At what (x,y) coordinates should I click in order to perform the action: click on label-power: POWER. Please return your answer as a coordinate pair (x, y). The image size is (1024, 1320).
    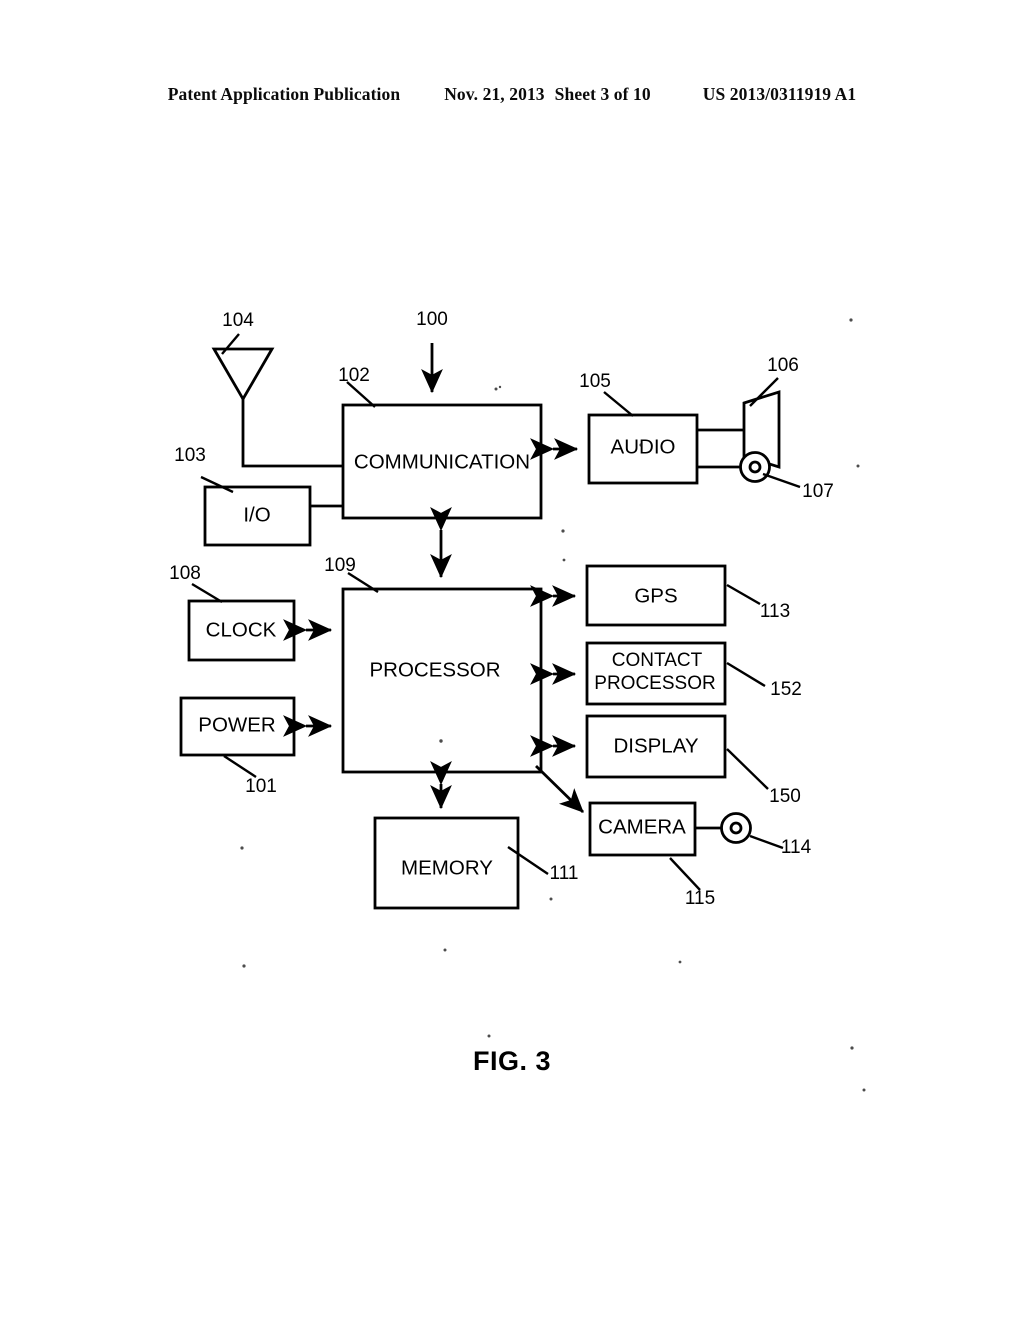
    Looking at the image, I should click on (236, 724).